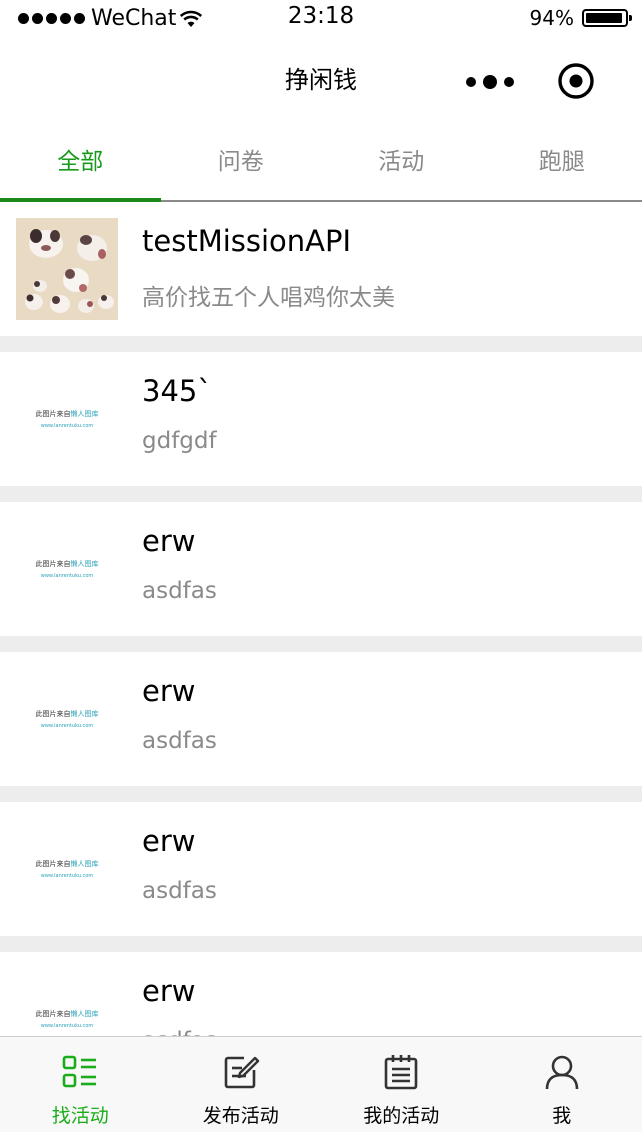  What do you see at coordinates (551, 18) in the screenshot?
I see `battery-percent: 94%` at bounding box center [551, 18].